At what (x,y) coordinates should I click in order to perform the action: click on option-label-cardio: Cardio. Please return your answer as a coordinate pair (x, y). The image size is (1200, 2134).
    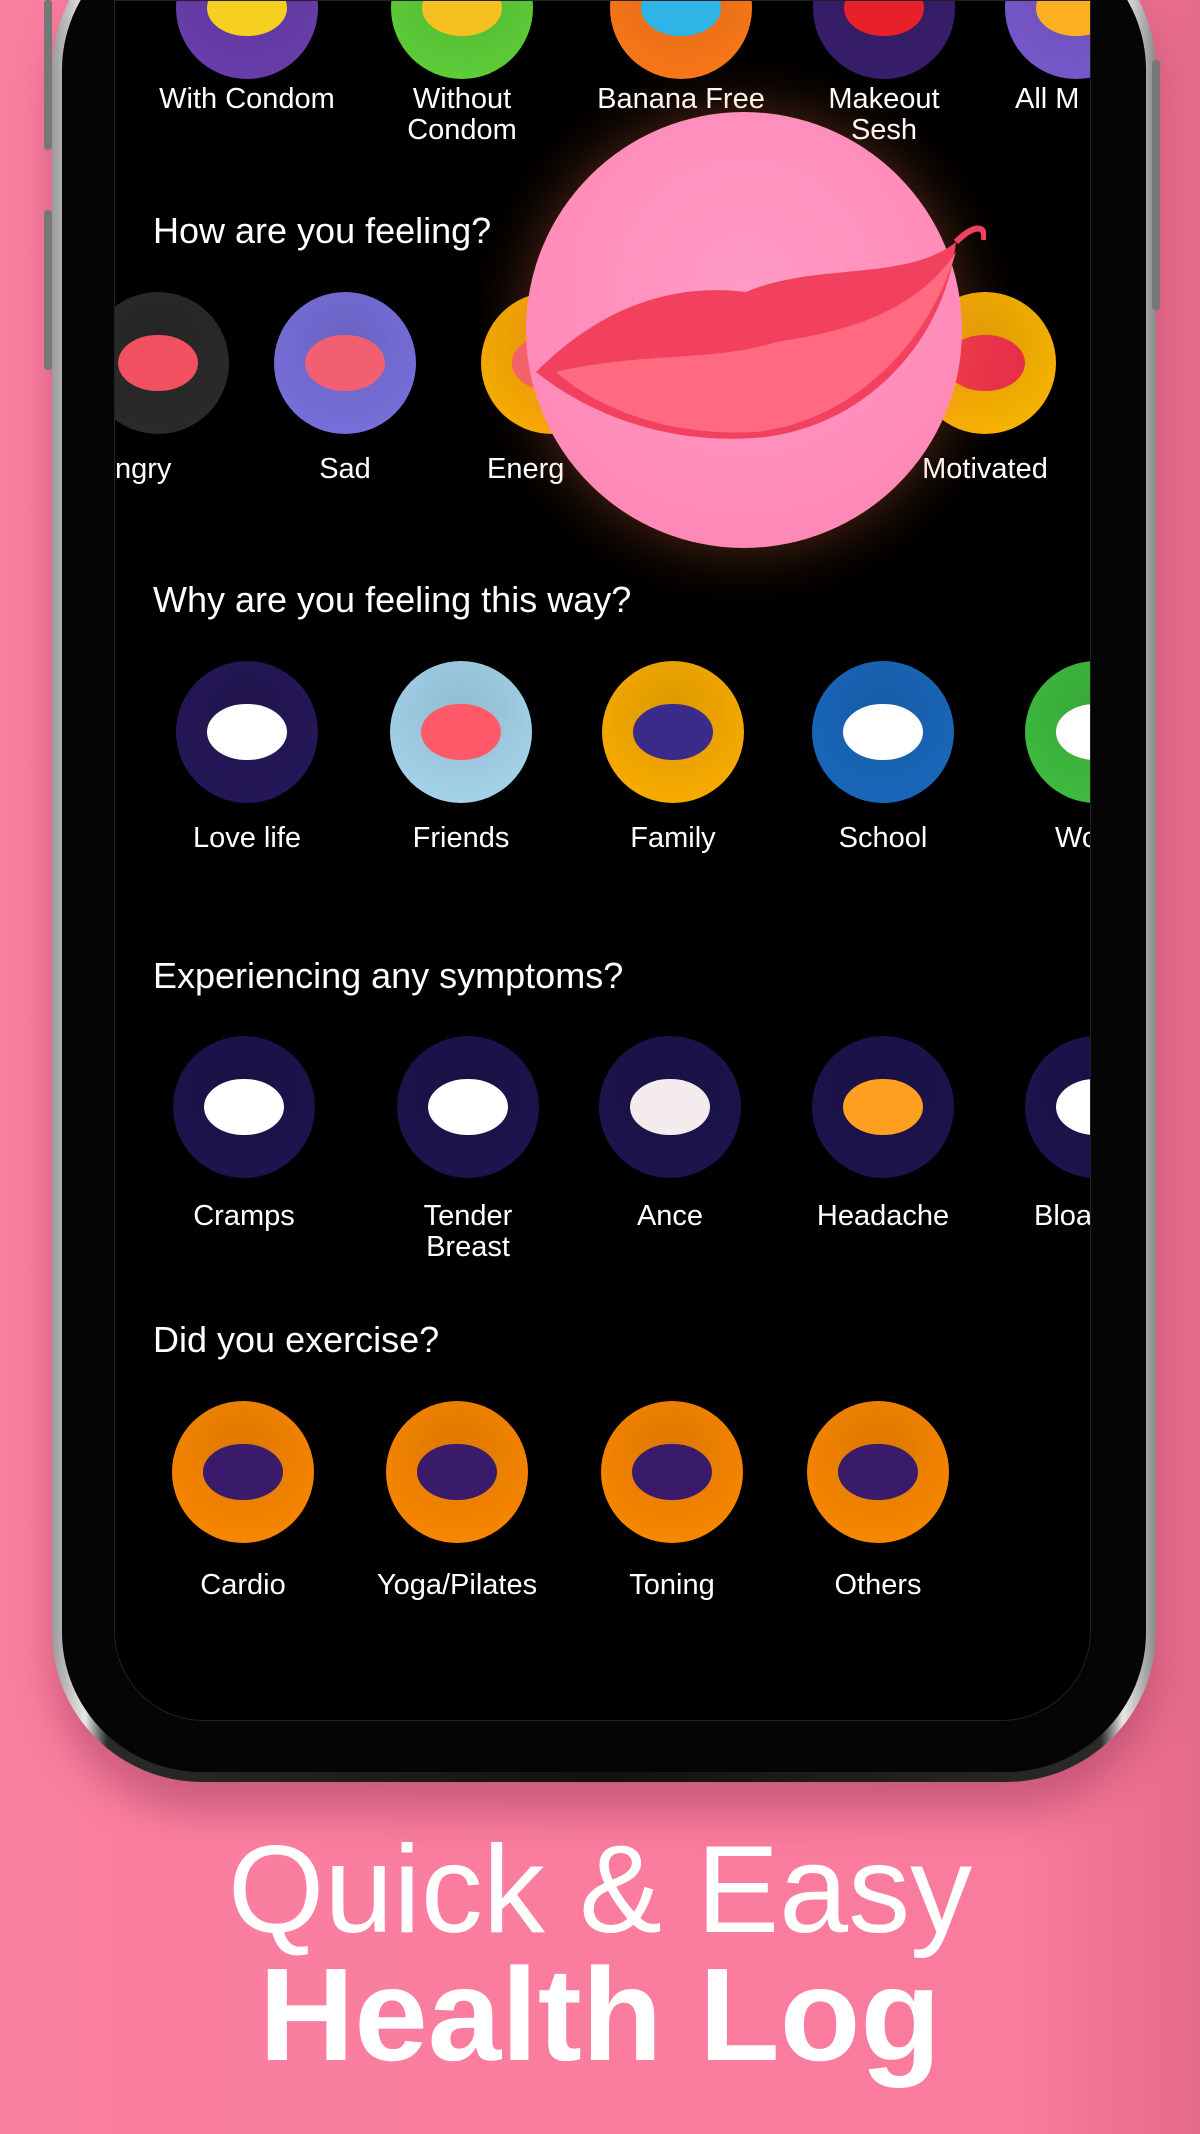
    Looking at the image, I should click on (243, 1585).